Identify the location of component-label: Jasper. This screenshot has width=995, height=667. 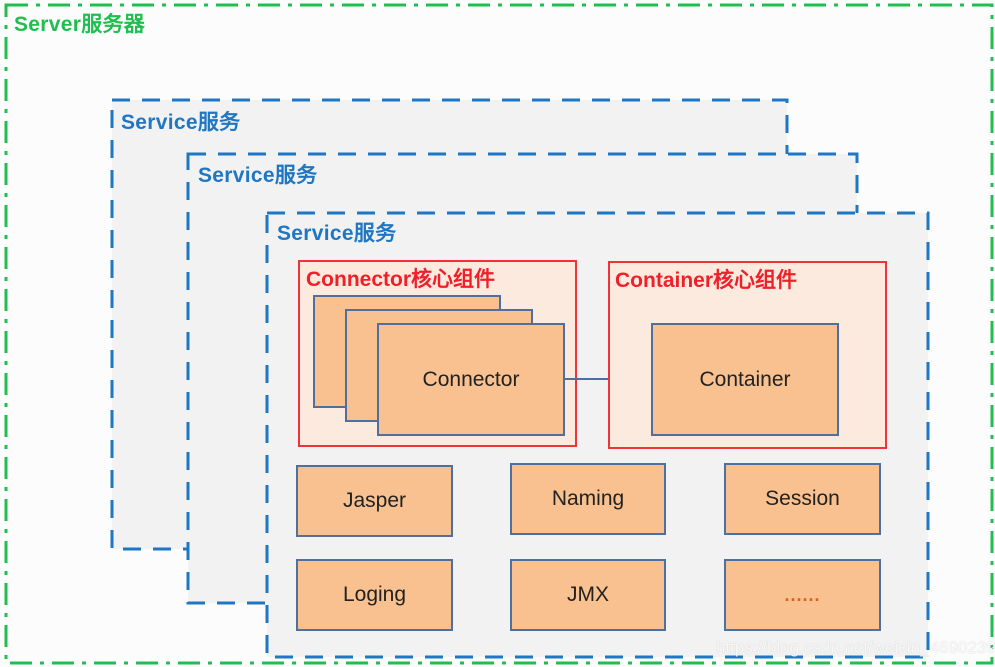
(374, 500).